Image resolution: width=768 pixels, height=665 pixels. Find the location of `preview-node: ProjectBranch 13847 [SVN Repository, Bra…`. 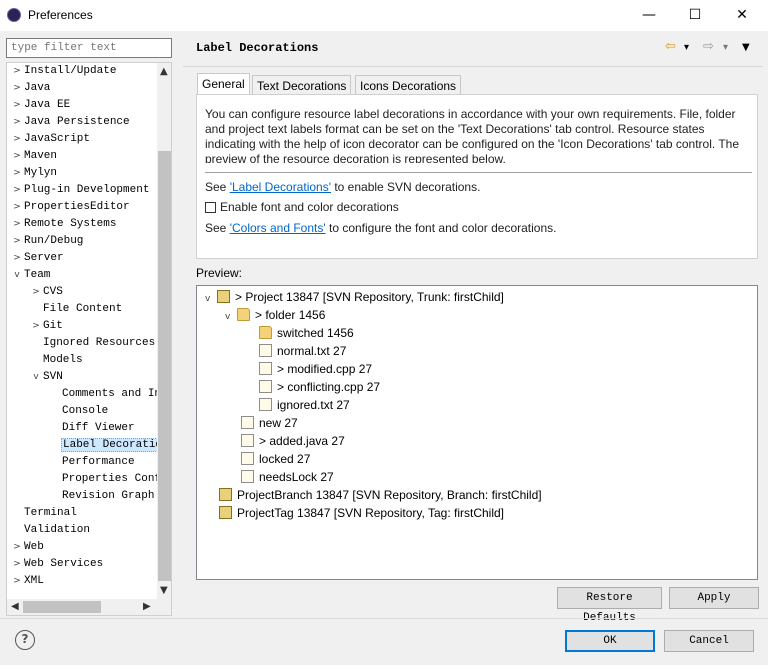

preview-node: ProjectBranch 13847 [SVN Repository, Bra… is located at coordinates (380, 495).